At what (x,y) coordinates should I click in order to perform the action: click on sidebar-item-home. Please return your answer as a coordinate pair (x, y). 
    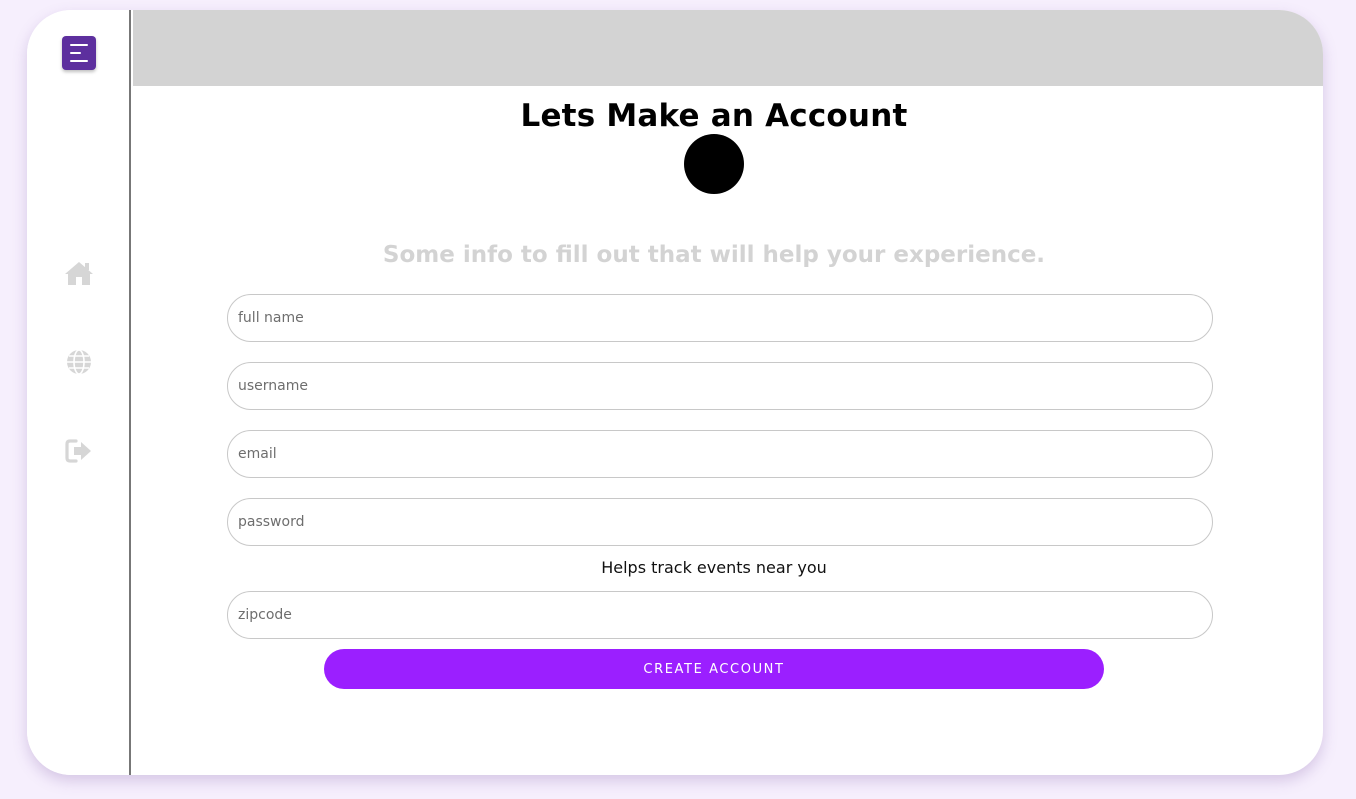
    Looking at the image, I should click on (79, 273).